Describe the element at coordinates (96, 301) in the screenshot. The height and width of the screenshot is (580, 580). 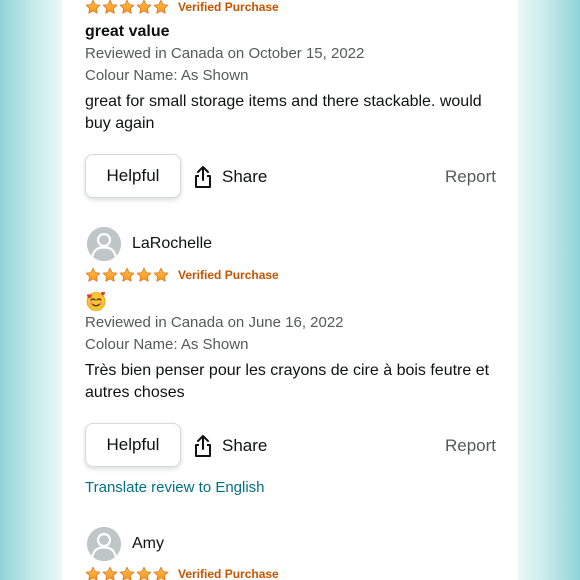
I see `smiling-face-with-hearts-emoji` at that location.